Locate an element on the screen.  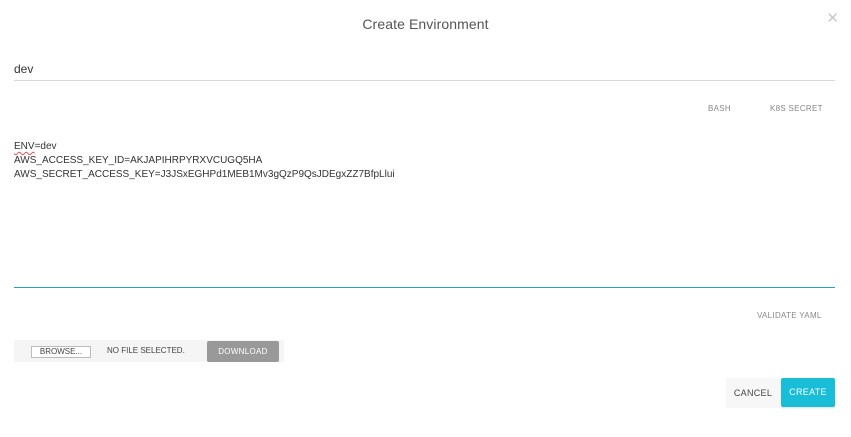
tab-bash: BASH is located at coordinates (719, 108).